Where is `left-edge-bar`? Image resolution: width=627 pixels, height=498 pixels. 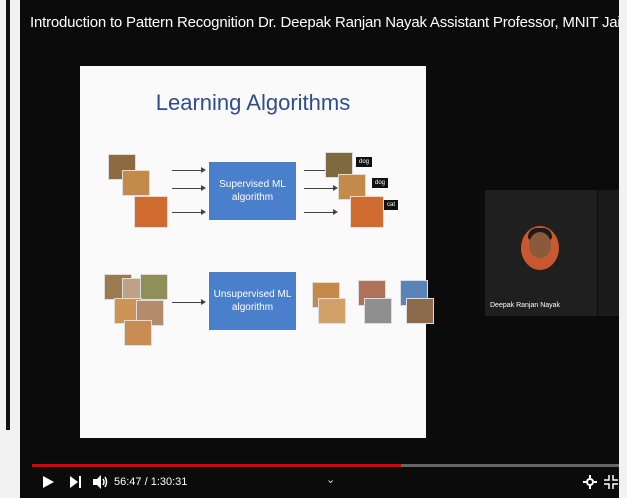
left-edge-bar is located at coordinates (8, 215).